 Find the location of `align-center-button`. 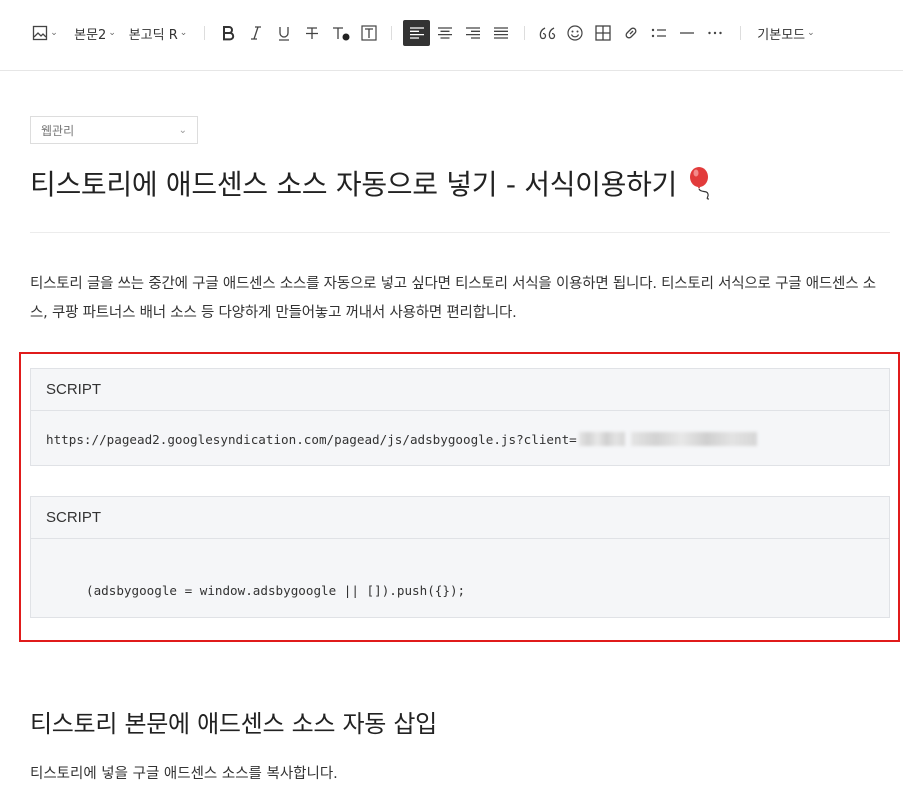

align-center-button is located at coordinates (445, 33).